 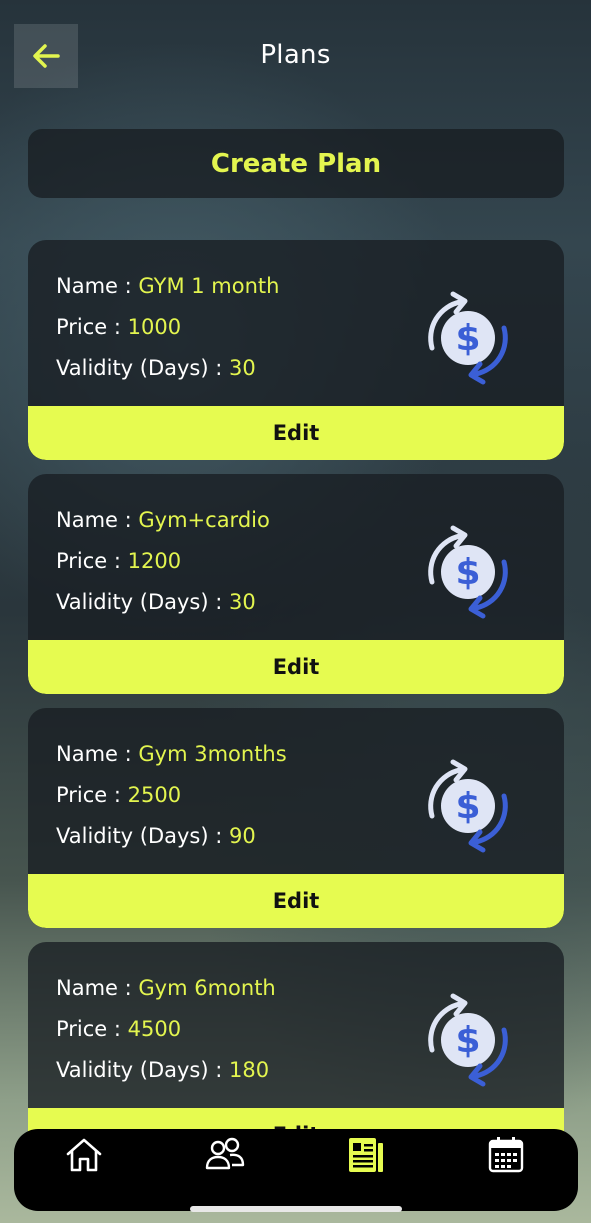 I want to click on users-icon, so click(x=225, y=1153).